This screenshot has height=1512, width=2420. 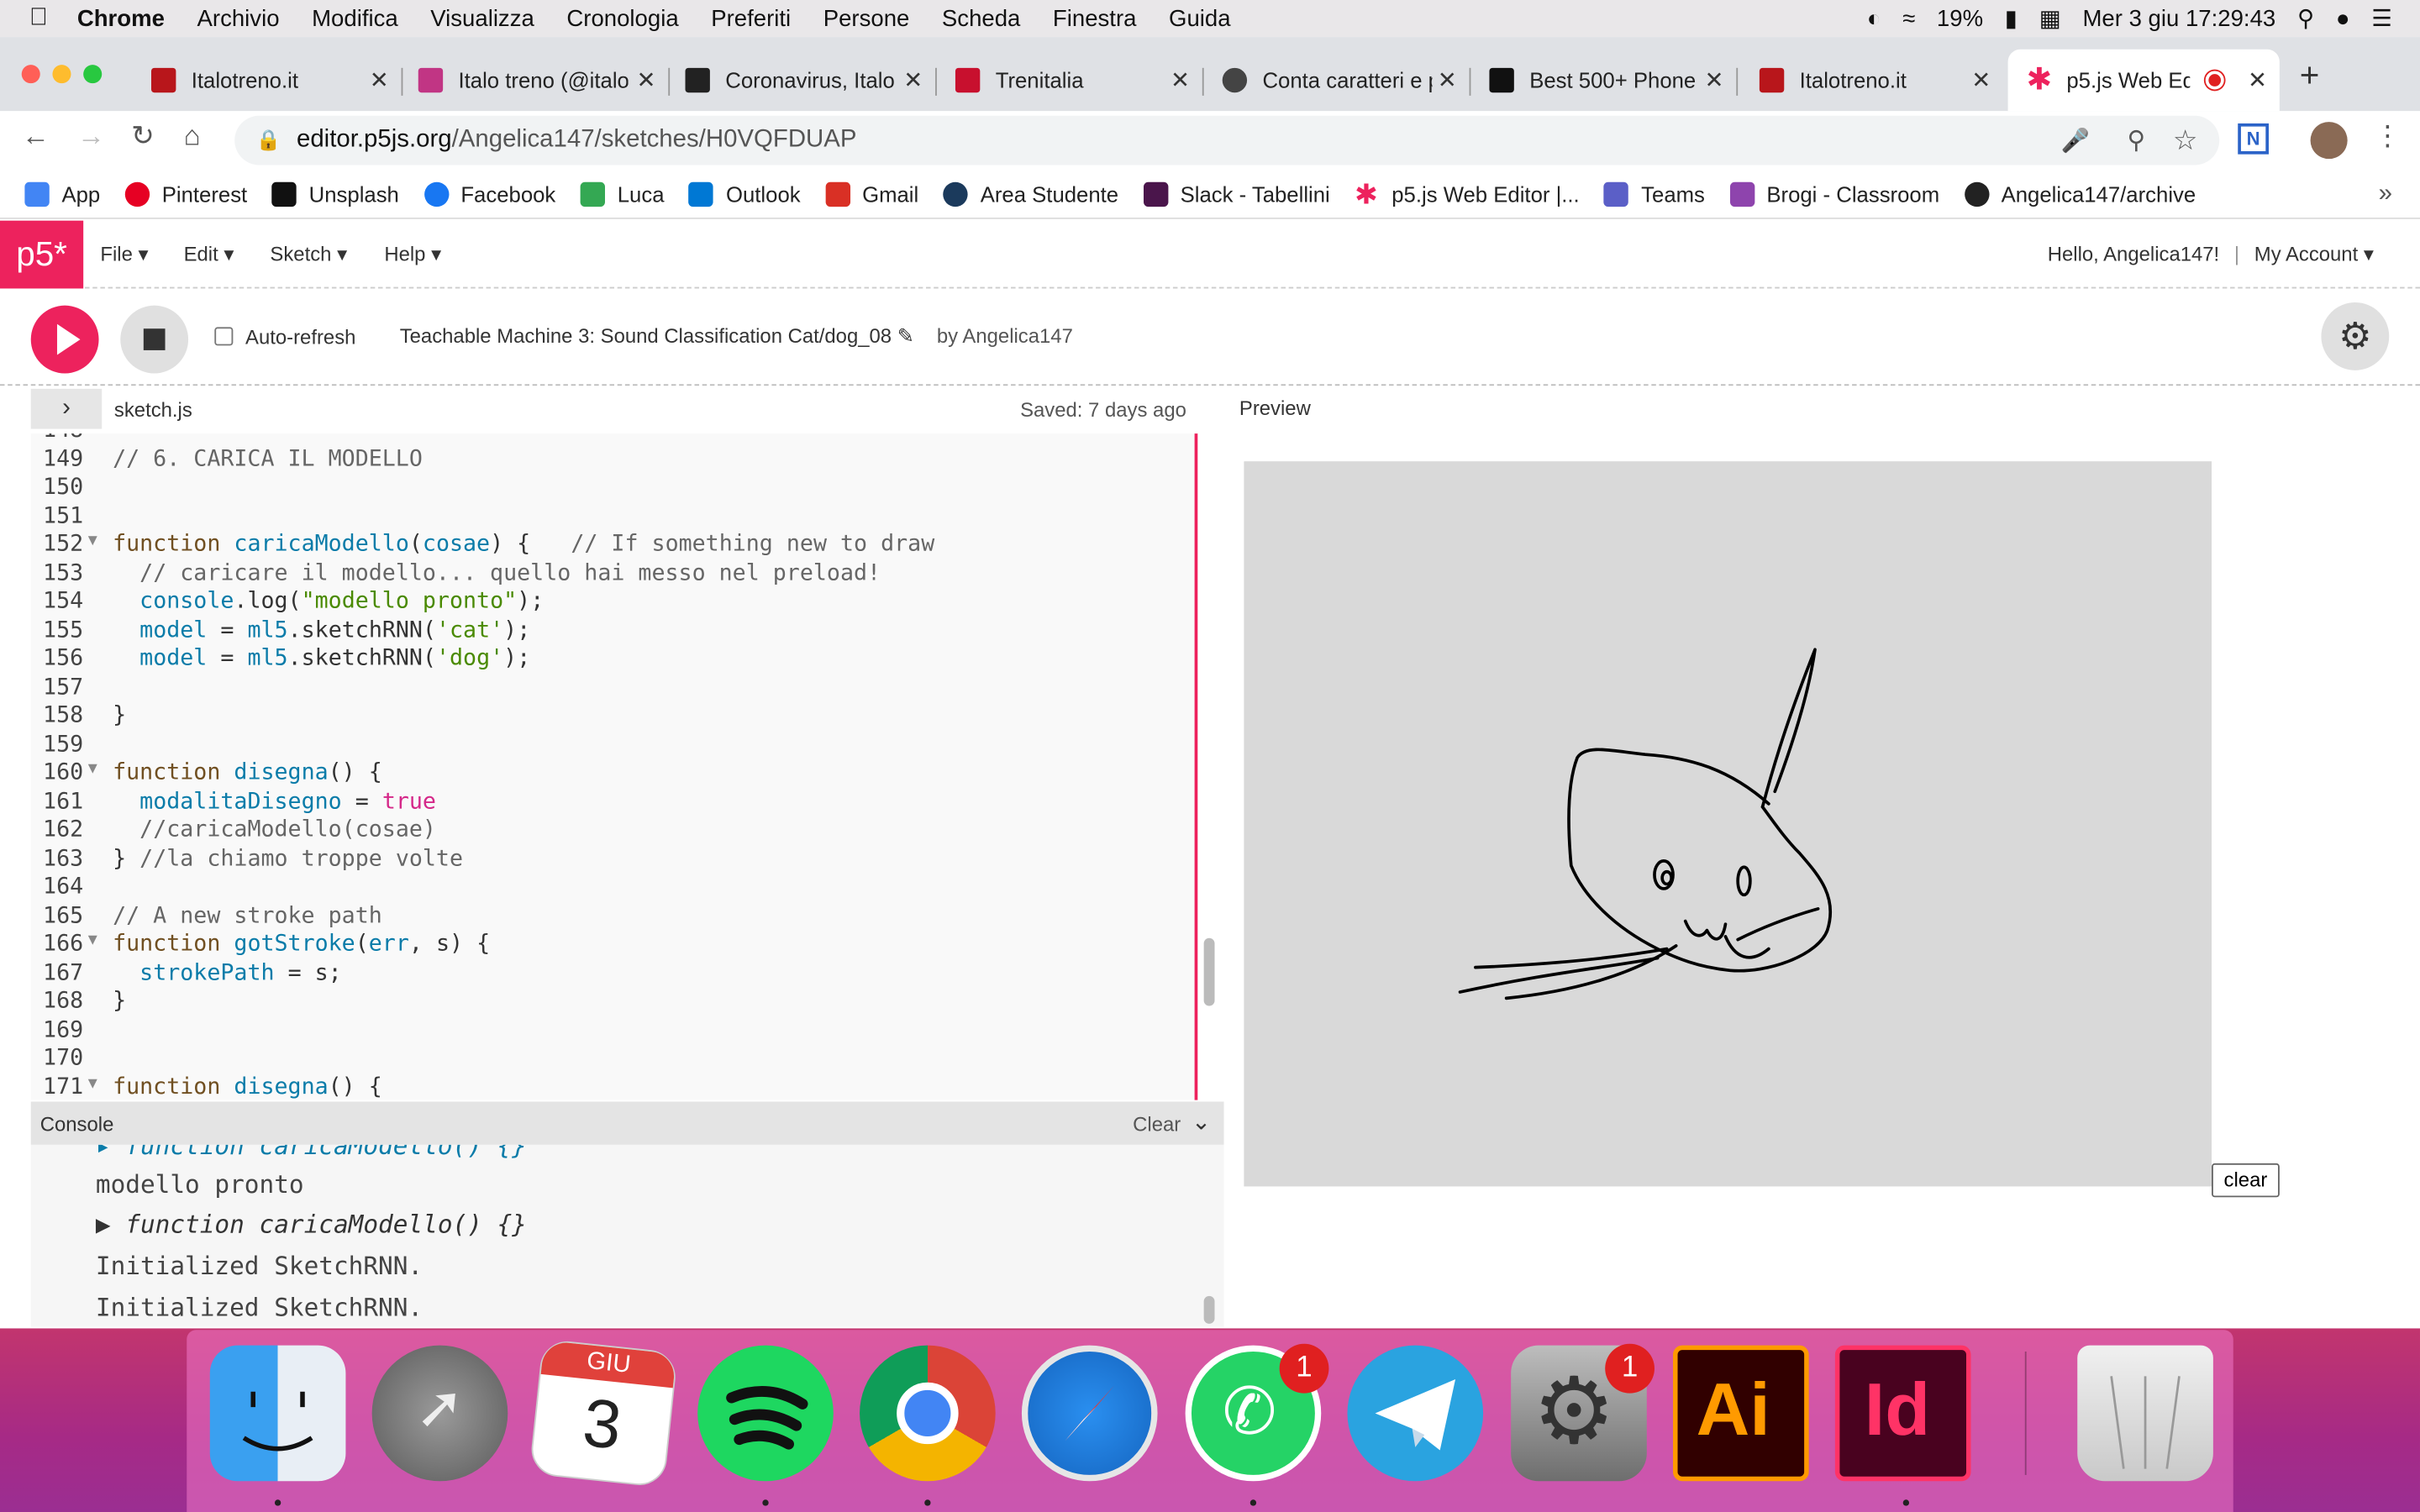 I want to click on console-clear-button: Clear, so click(x=1157, y=1124).